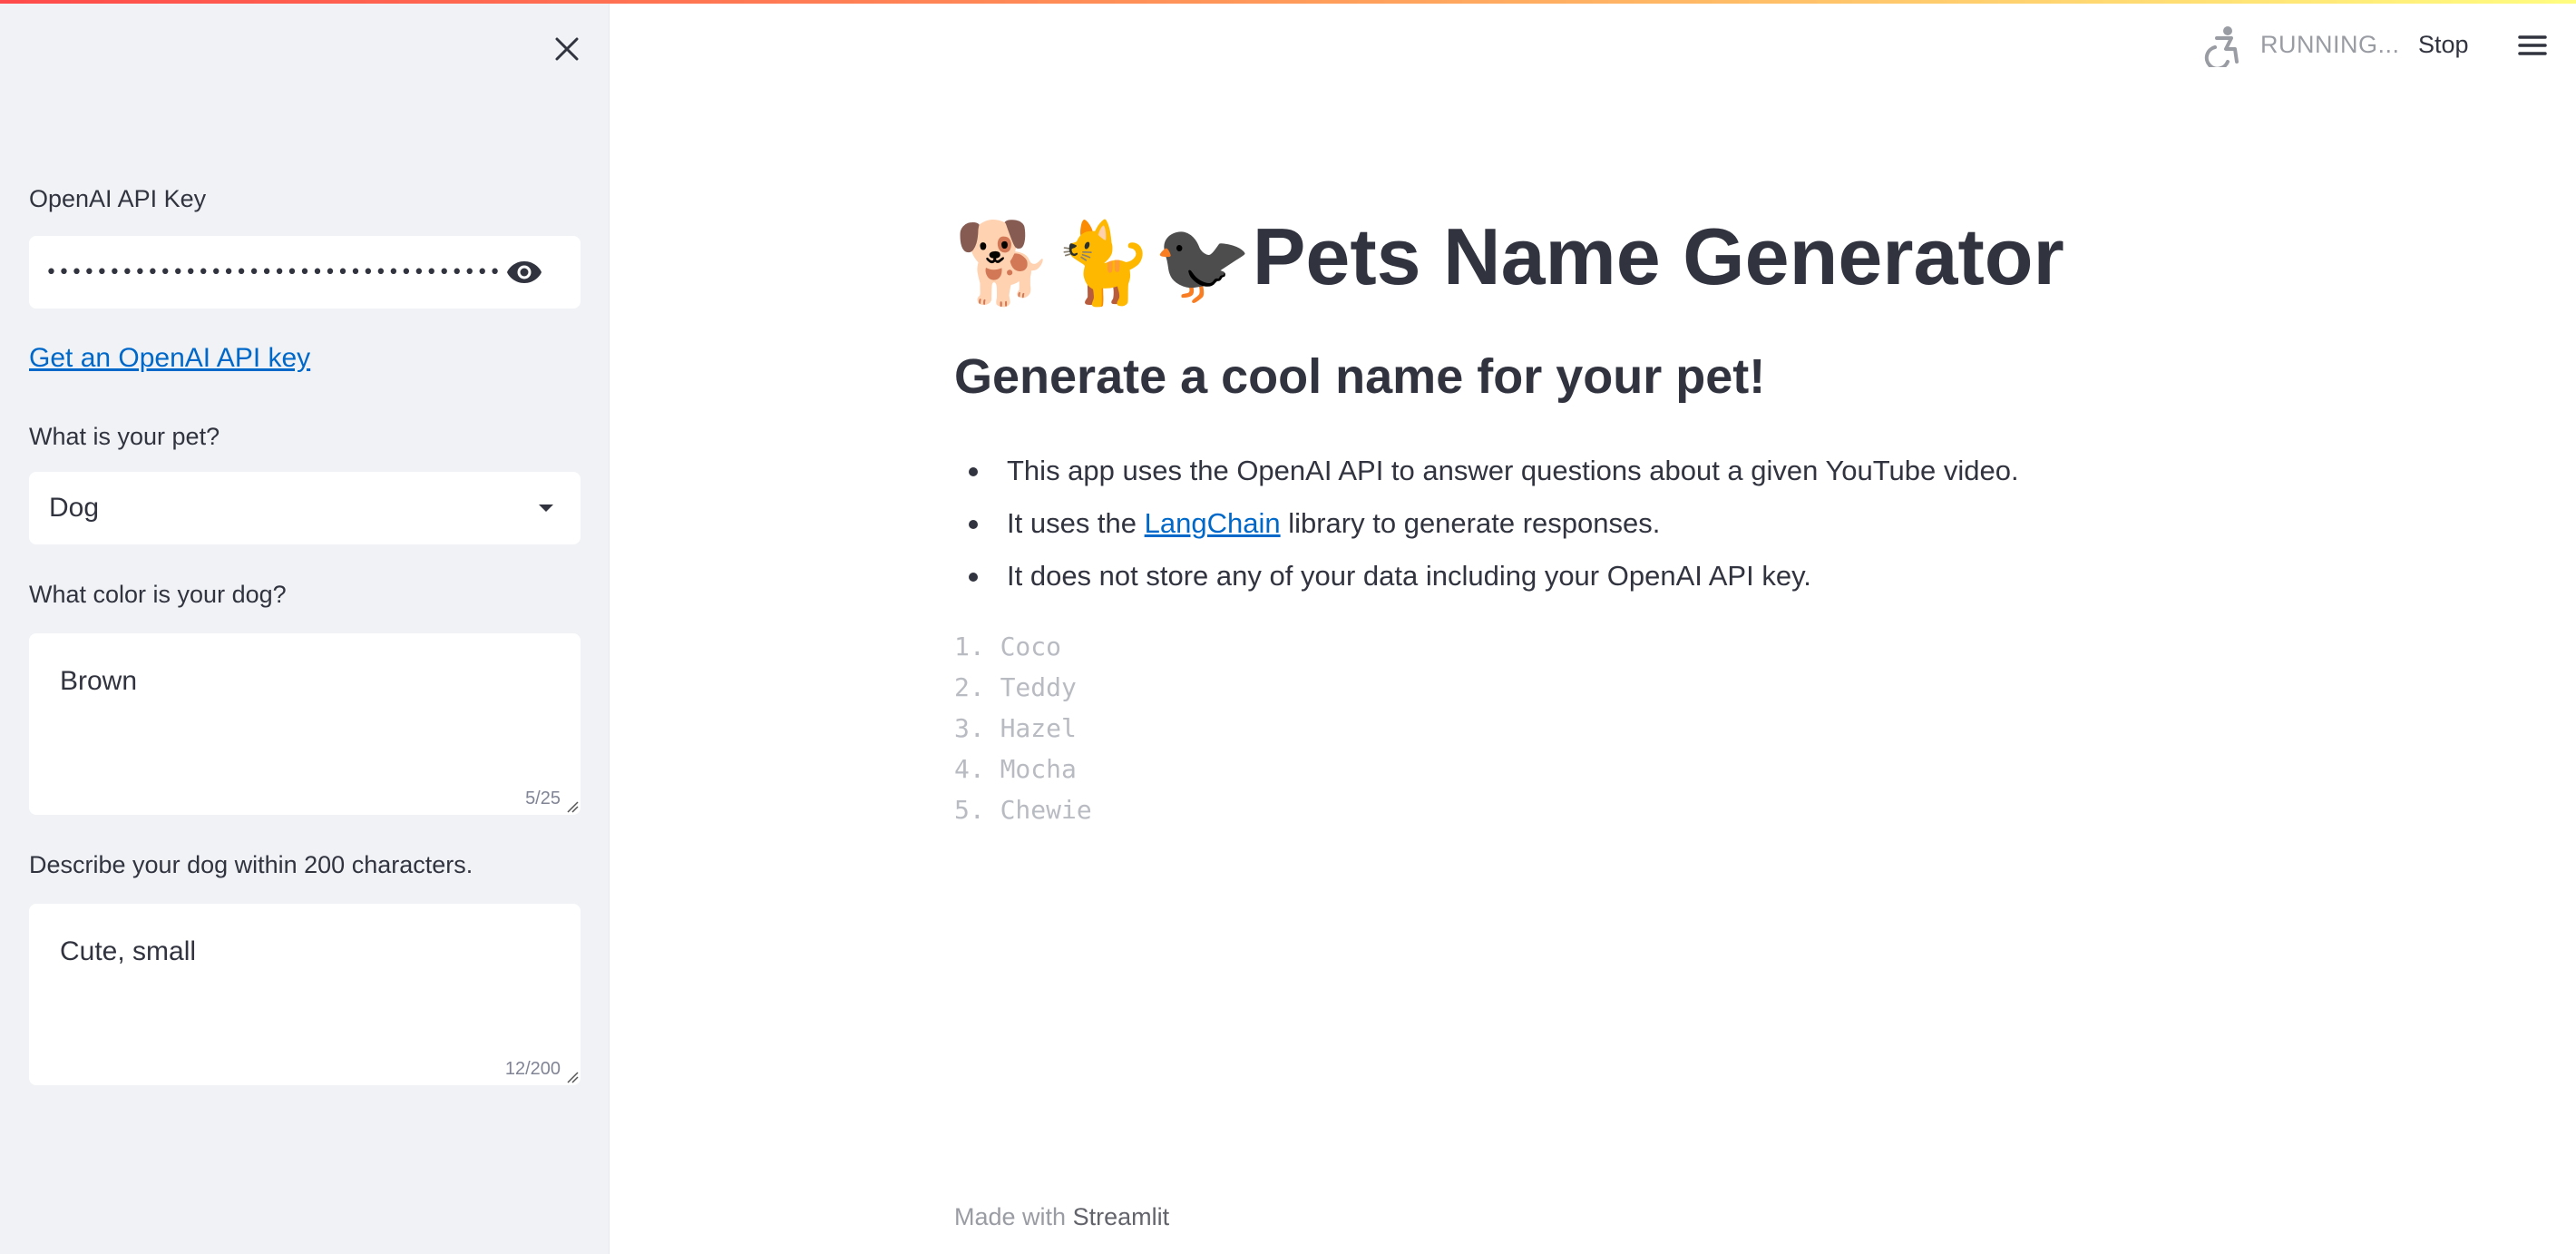 Image resolution: width=2576 pixels, height=1254 pixels. I want to click on close-icon, so click(567, 49).